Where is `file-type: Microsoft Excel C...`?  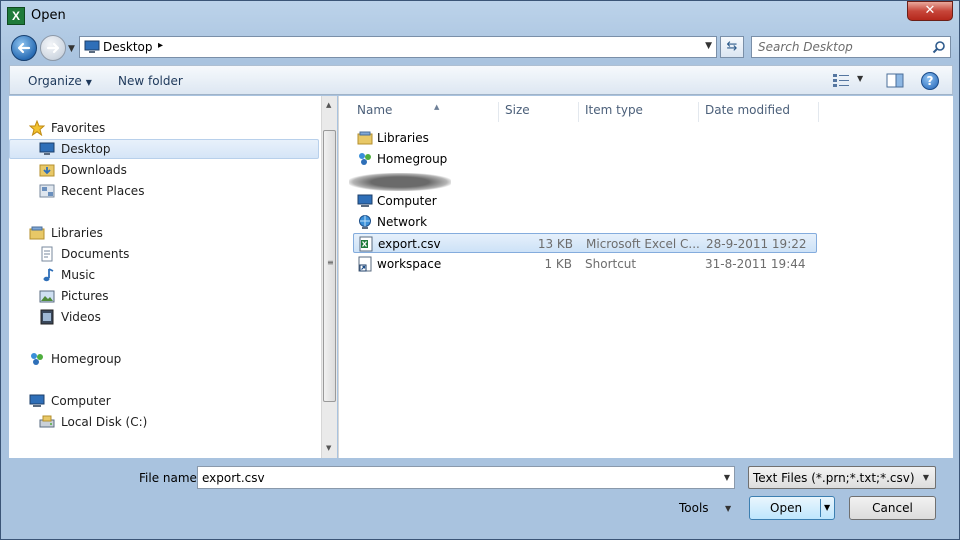
file-type: Microsoft Excel C... is located at coordinates (643, 244).